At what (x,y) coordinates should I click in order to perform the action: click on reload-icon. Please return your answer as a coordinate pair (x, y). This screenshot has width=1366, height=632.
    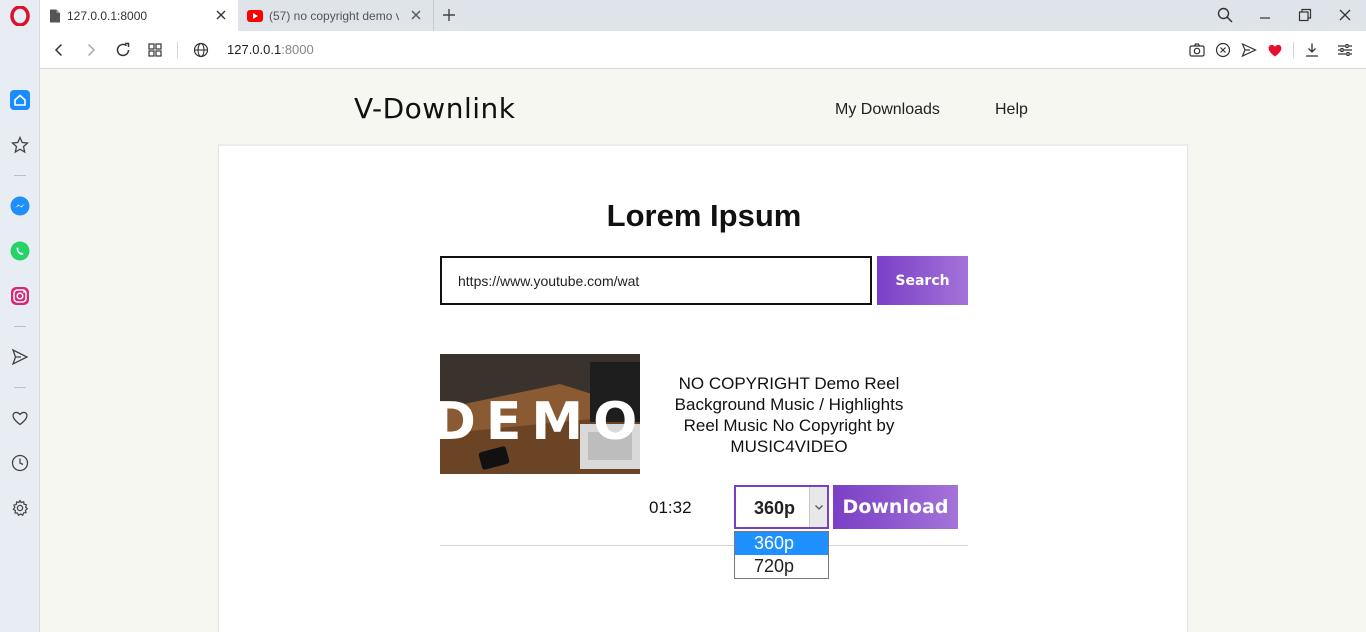
    Looking at the image, I should click on (123, 50).